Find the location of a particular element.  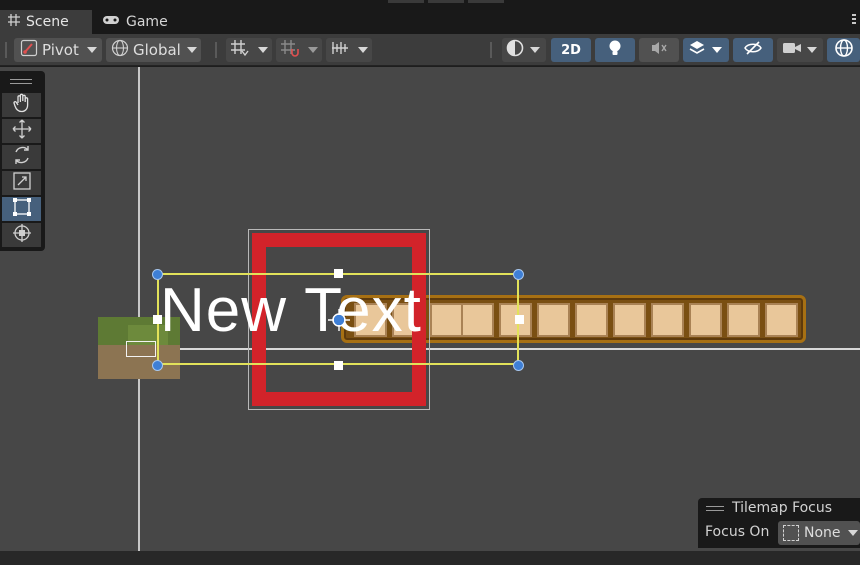

visibility-toggle is located at coordinates (753, 50).